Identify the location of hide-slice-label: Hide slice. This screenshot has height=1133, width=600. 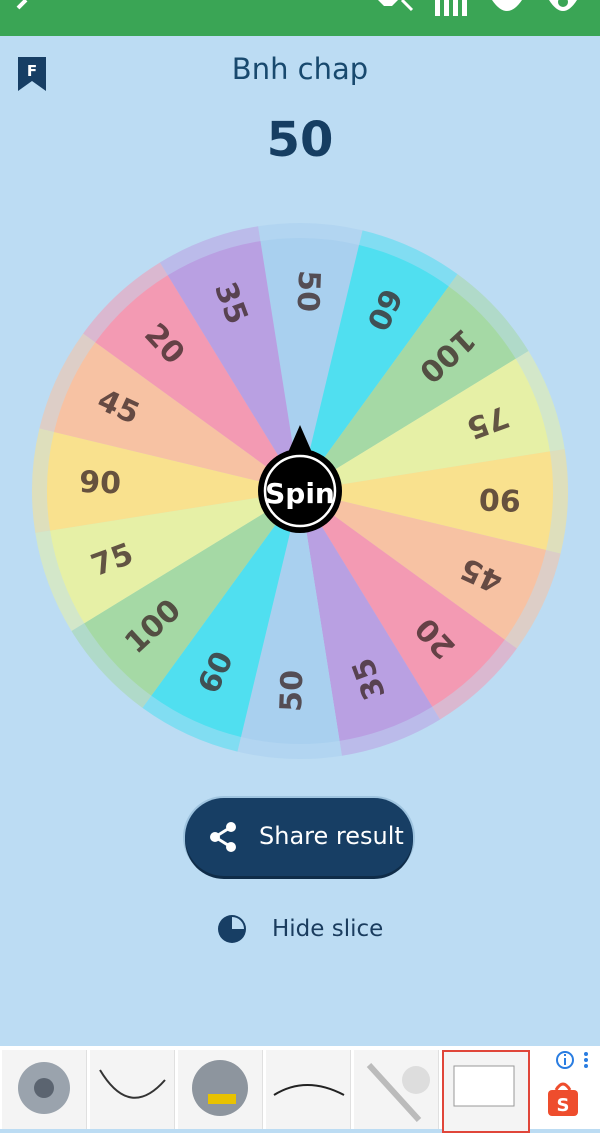
(328, 929).